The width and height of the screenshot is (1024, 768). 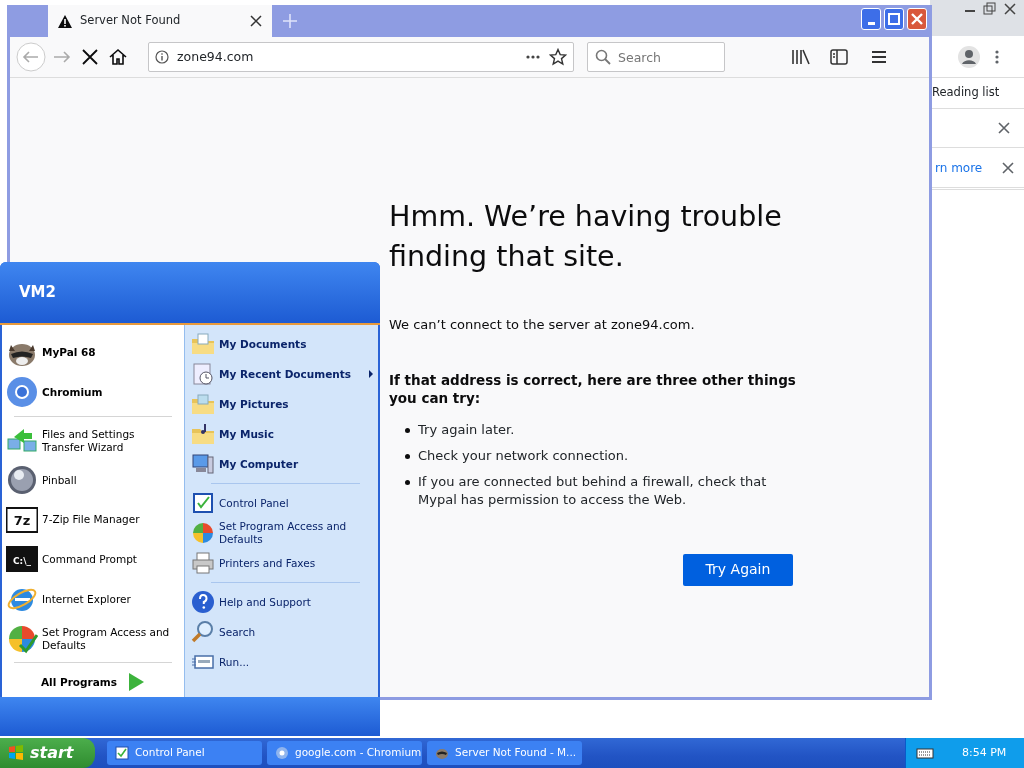 I want to click on clock: 8:54 PM, so click(x=984, y=752).